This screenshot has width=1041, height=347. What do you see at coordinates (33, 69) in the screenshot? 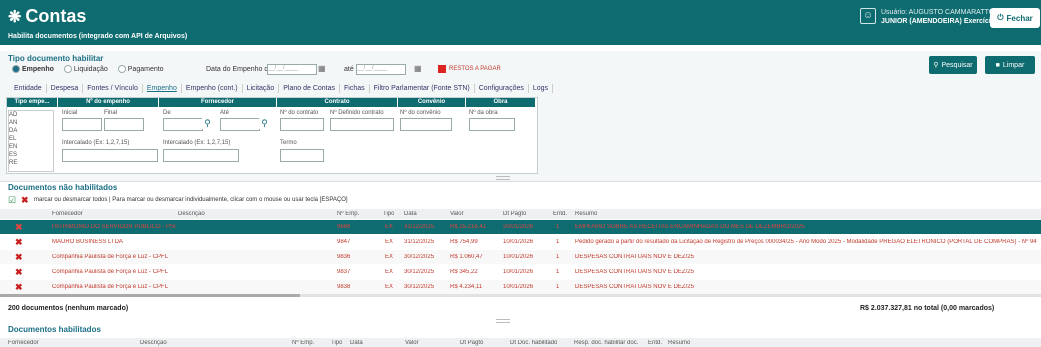
I see `radio-empenho: Empenho` at bounding box center [33, 69].